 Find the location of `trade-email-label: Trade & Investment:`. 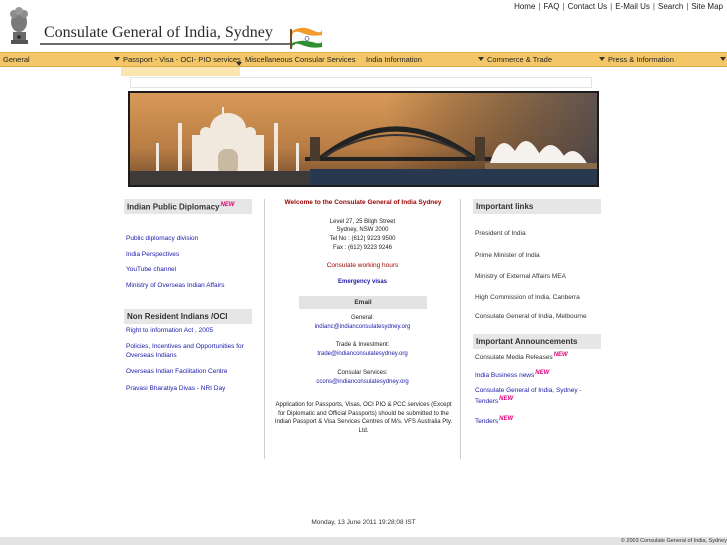

trade-email-label: Trade & Investment: is located at coordinates (362, 345).